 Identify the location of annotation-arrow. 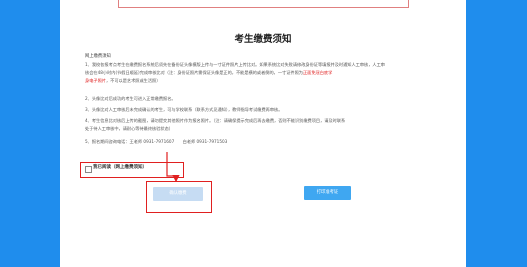
(173, 167).